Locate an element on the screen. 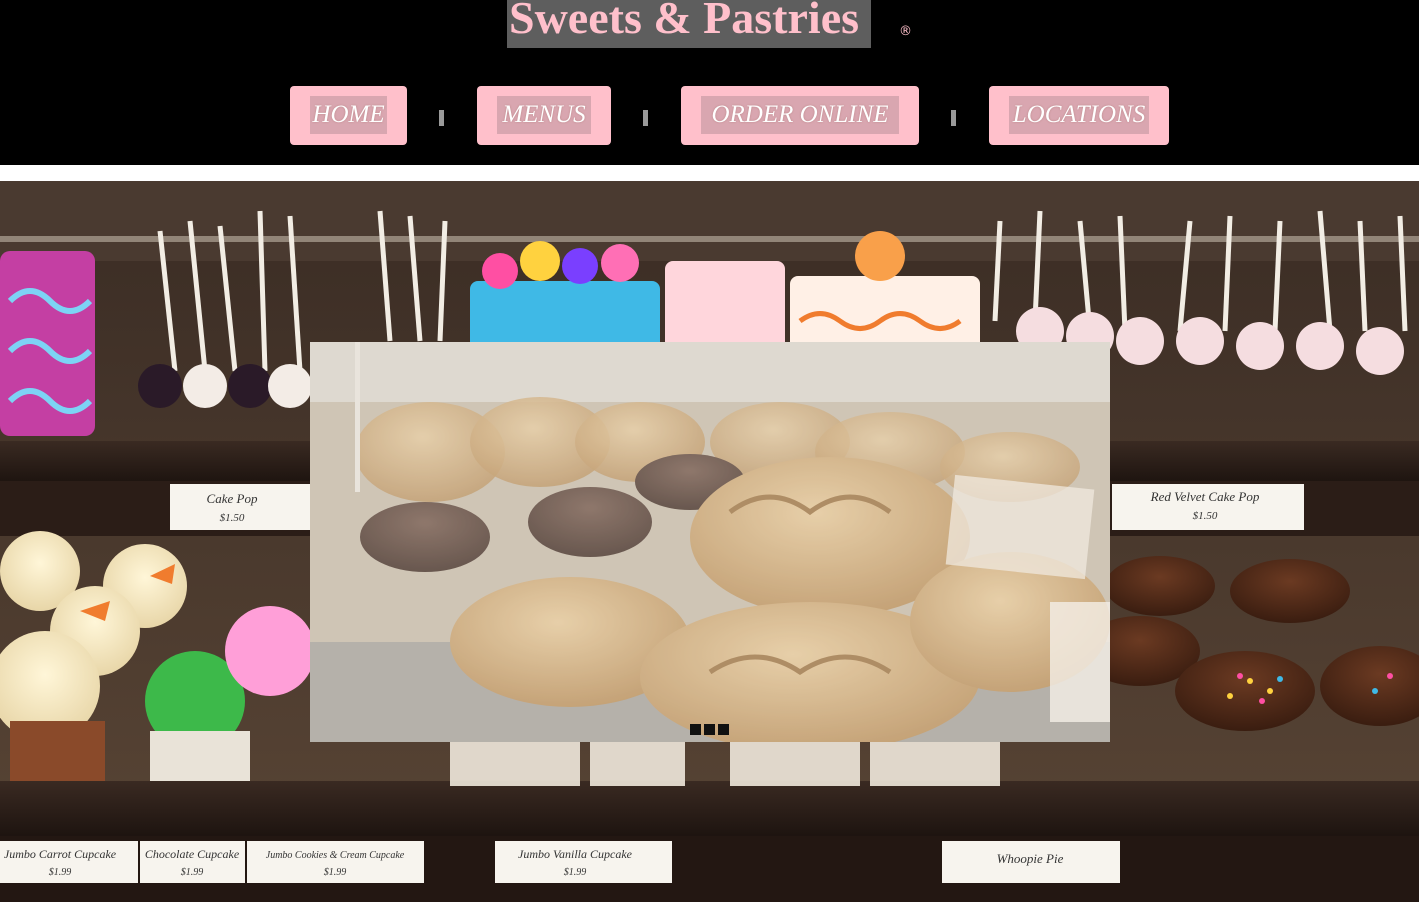  site-brand: Sweets & Pastries is located at coordinates (689, 24).